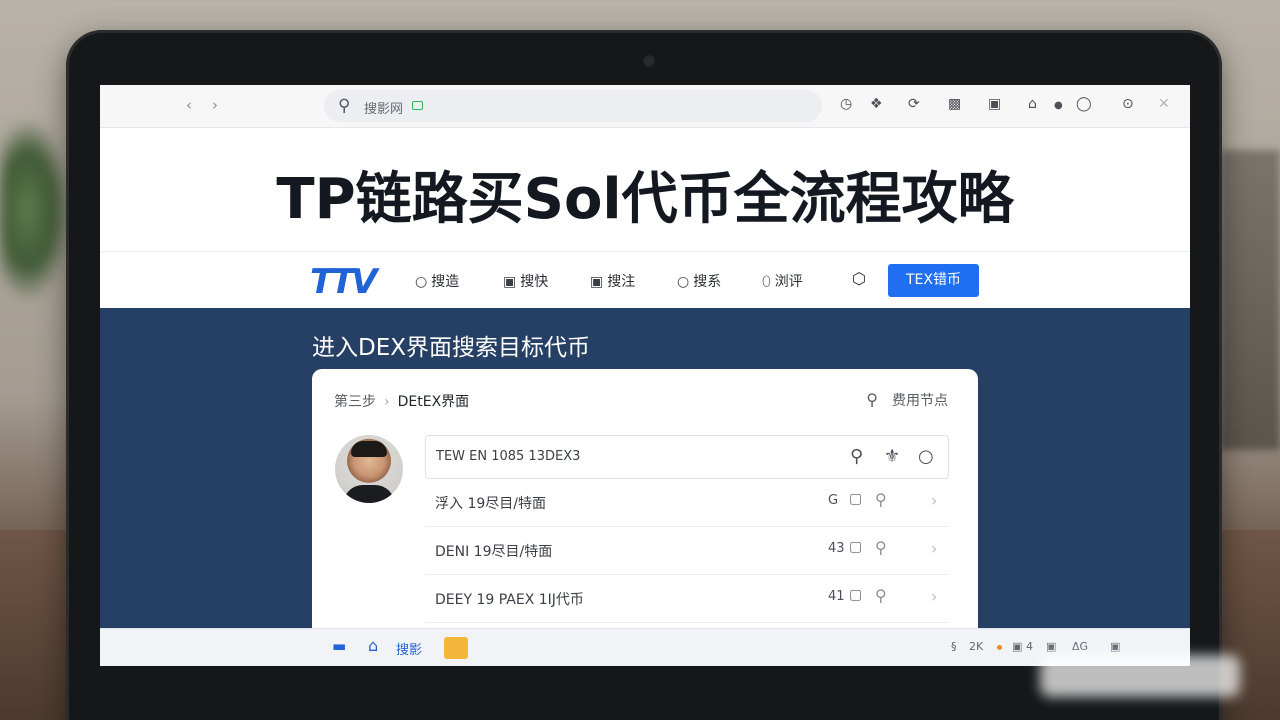  I want to click on sidebar-icon: ▣, so click(994, 104).